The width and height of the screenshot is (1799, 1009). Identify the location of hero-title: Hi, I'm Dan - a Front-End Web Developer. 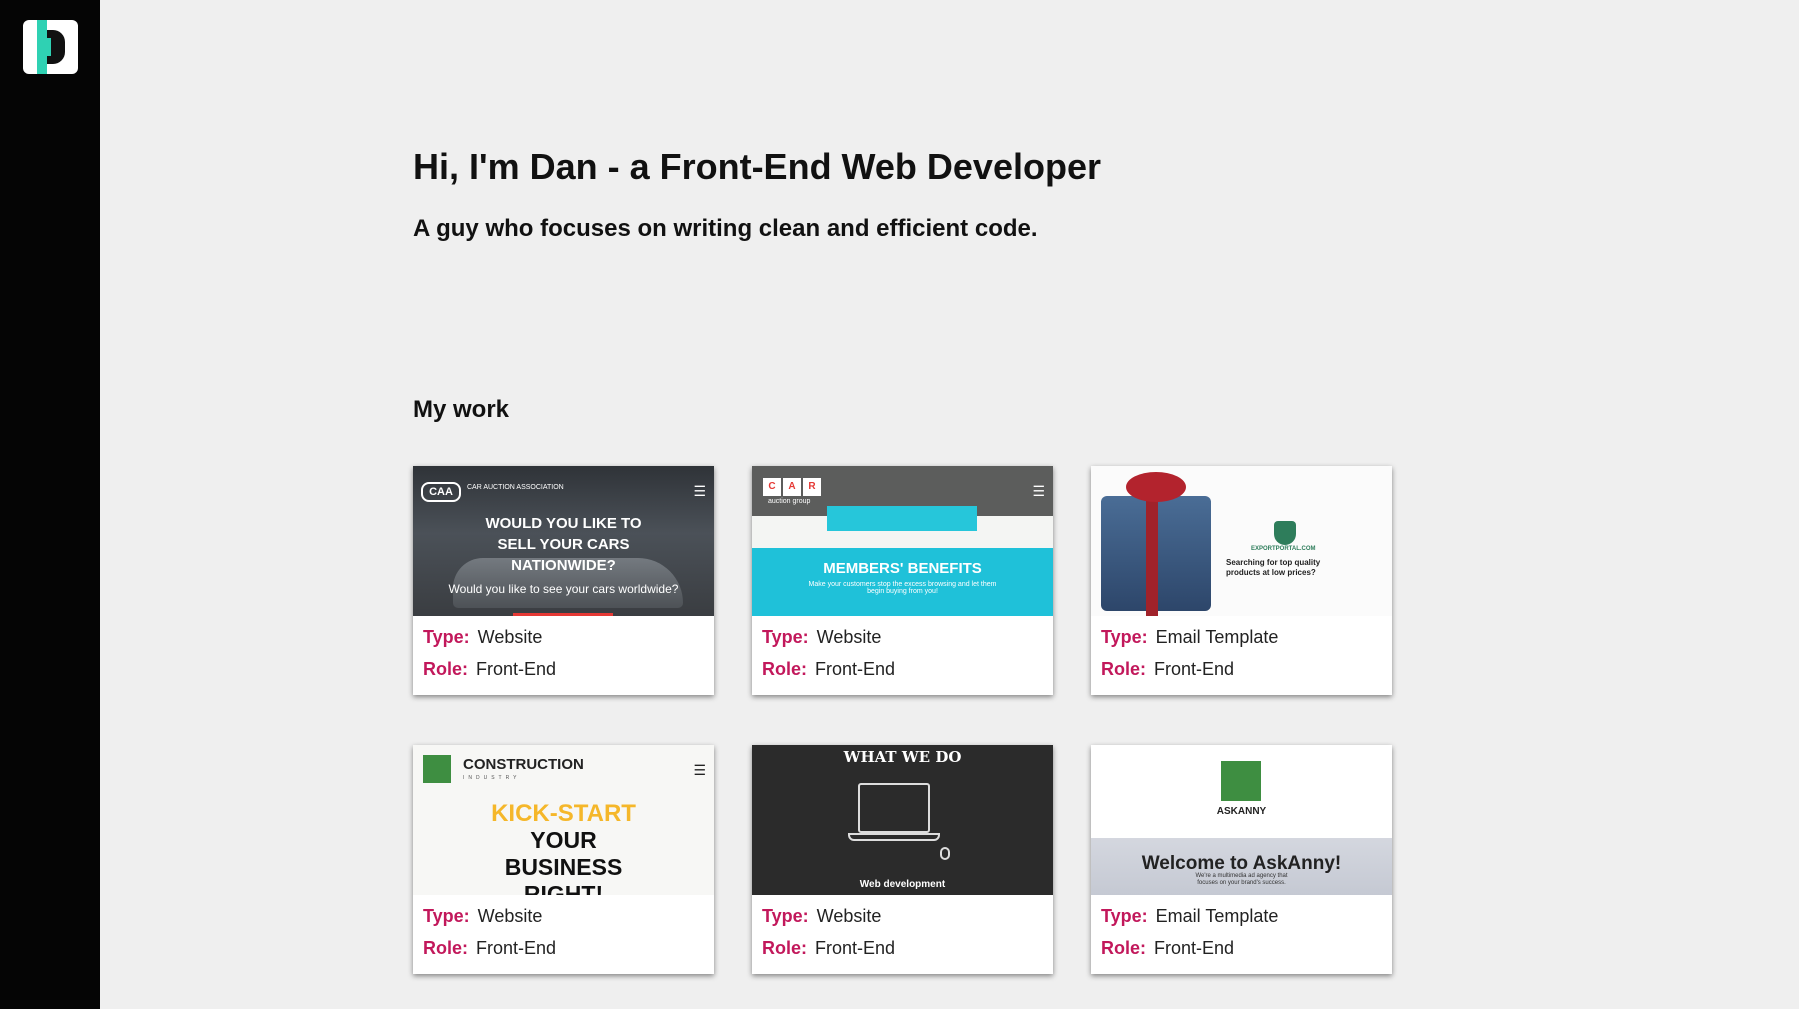
(757, 166).